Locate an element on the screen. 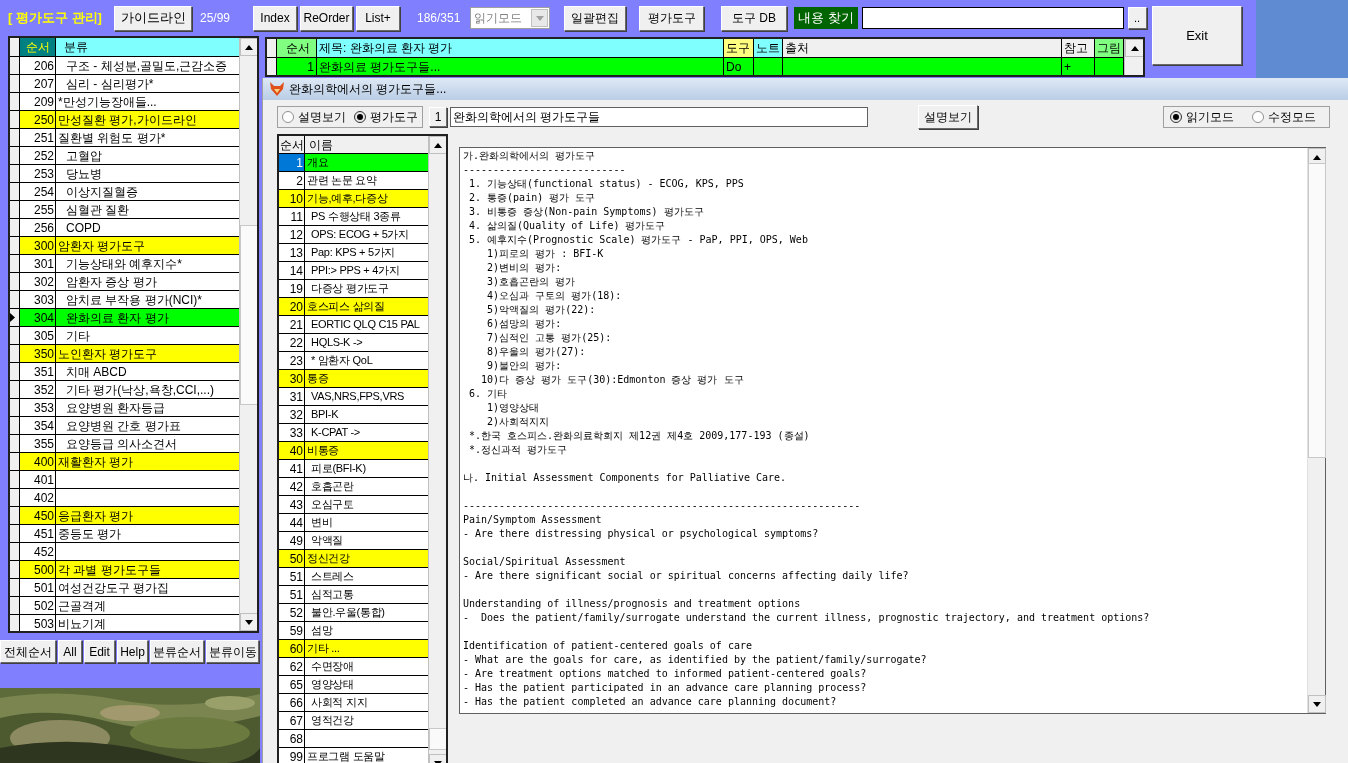 This screenshot has height=763, width=1348. page-button: 1 is located at coordinates (438, 117).